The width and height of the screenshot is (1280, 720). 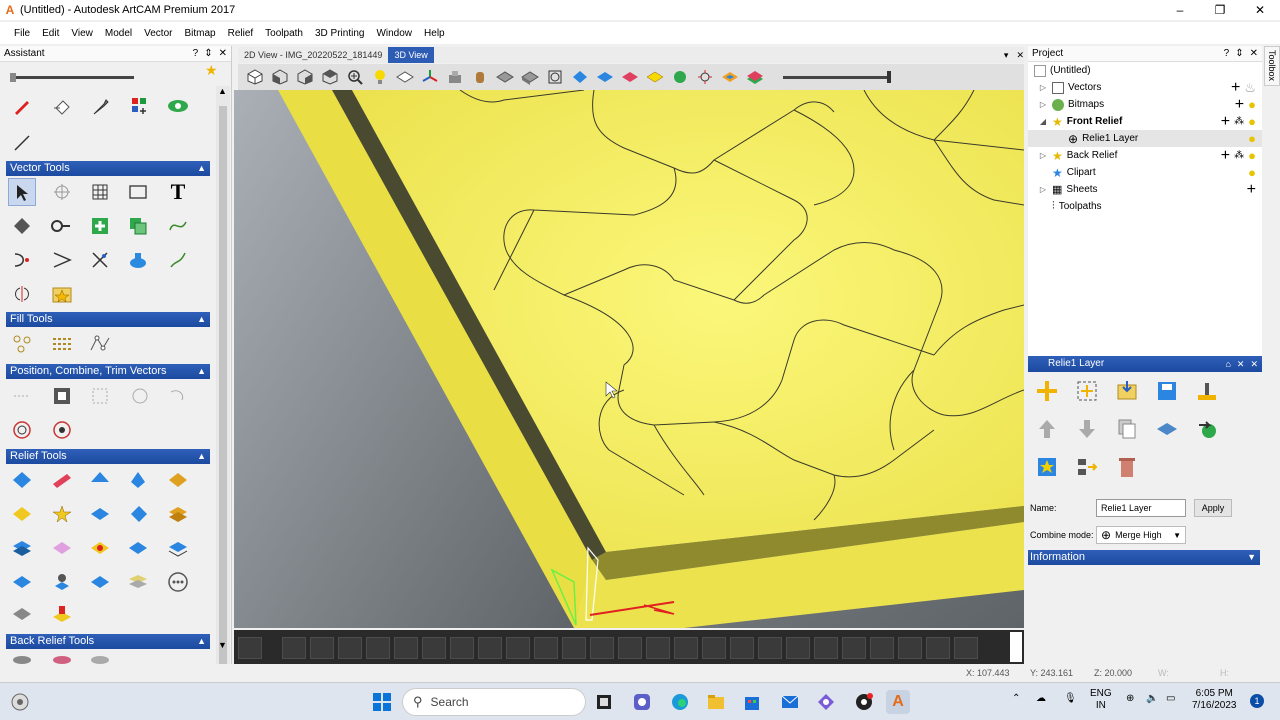 I want to click on offset-relief-icon, so click(x=138, y=548).